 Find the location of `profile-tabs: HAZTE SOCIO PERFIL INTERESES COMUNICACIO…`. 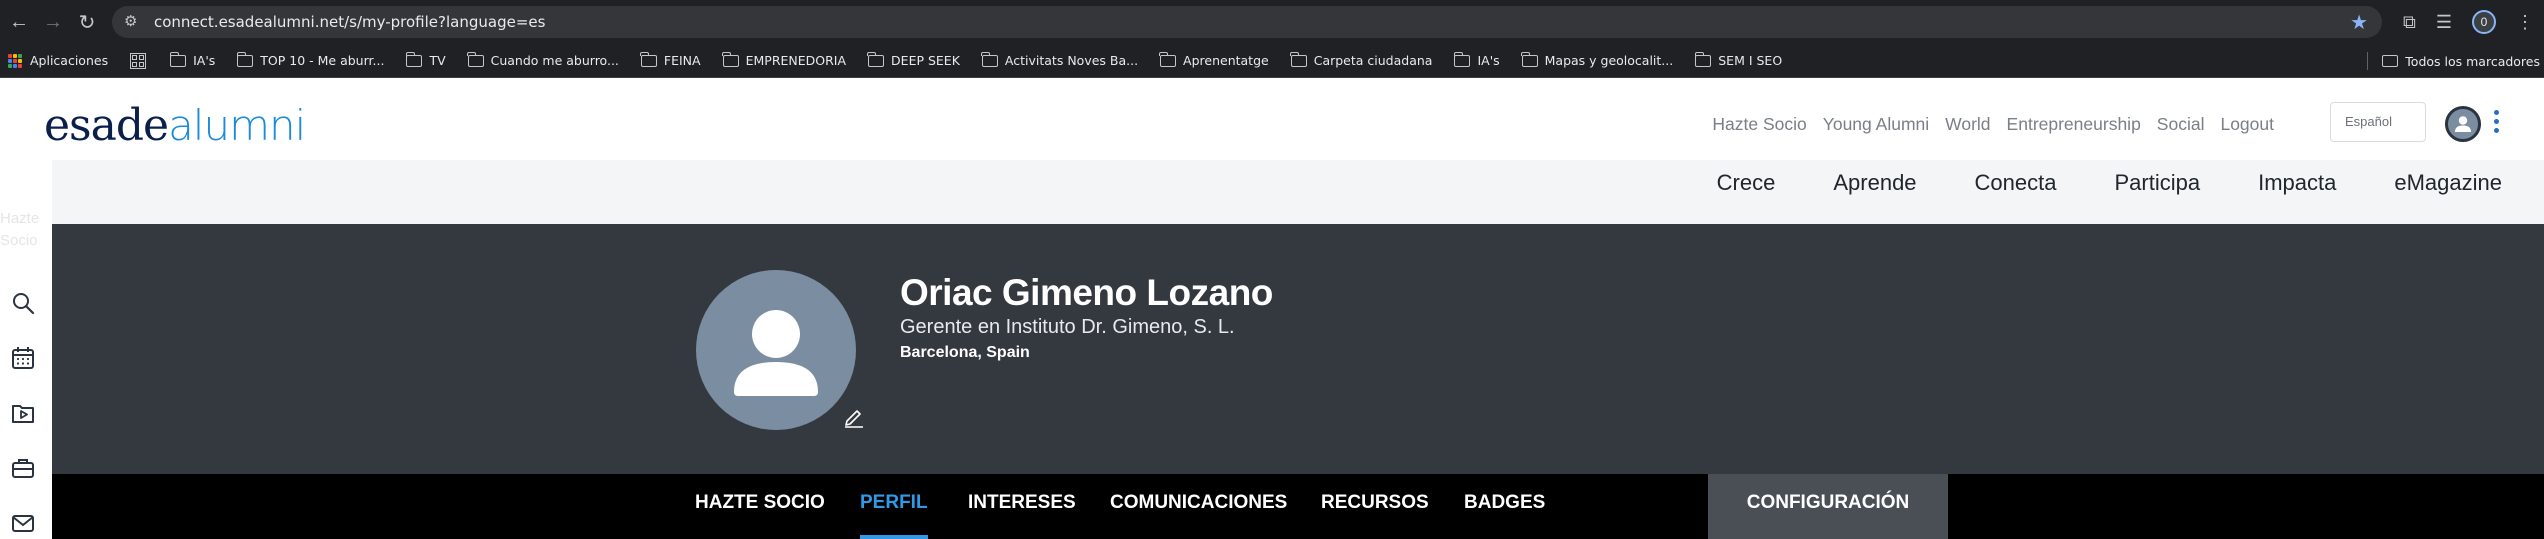

profile-tabs: HAZTE SOCIO PERFIL INTERESES COMUNICACIO… is located at coordinates (1298, 506).